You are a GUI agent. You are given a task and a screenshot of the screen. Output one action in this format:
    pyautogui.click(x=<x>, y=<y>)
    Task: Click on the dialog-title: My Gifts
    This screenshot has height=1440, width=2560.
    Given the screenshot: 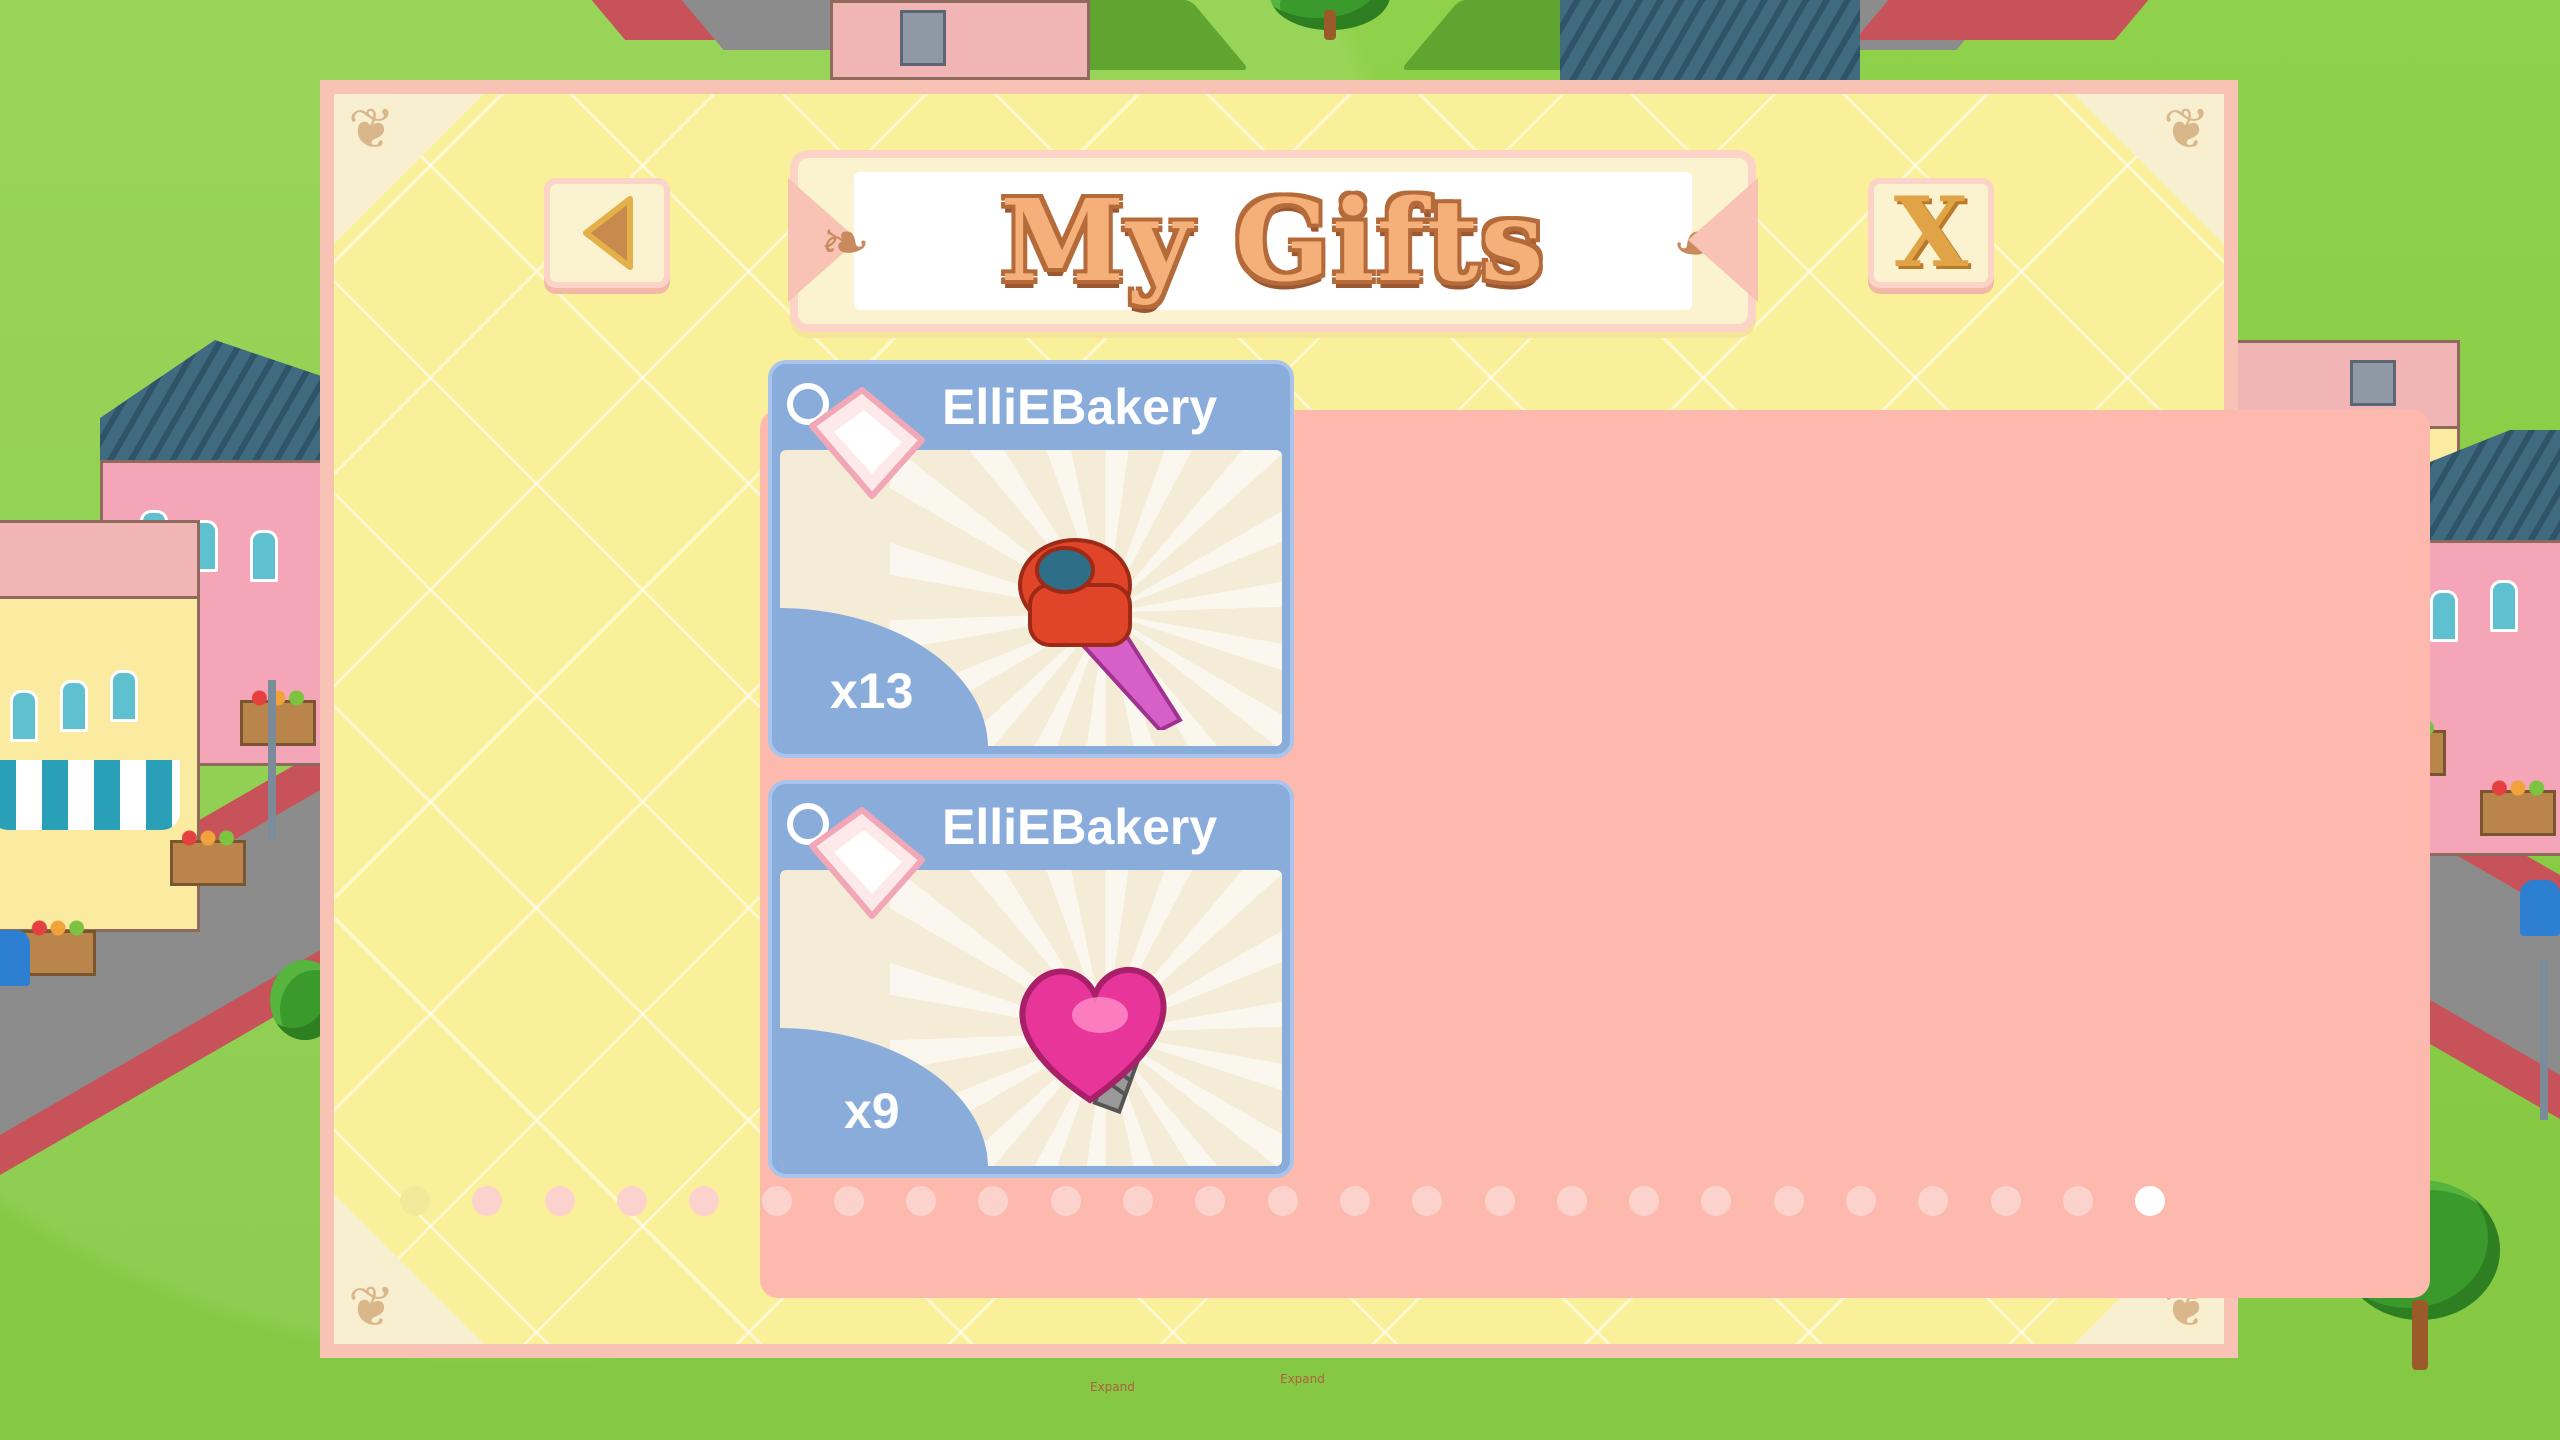 What is the action you would take?
    pyautogui.click(x=1273, y=241)
    